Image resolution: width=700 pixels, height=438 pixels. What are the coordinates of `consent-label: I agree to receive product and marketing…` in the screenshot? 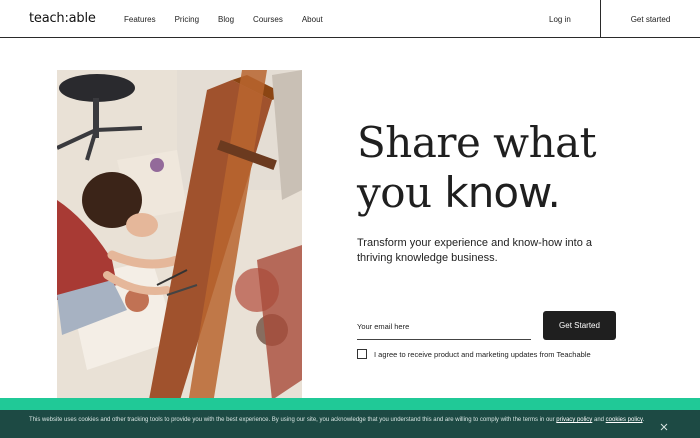 It's located at (482, 354).